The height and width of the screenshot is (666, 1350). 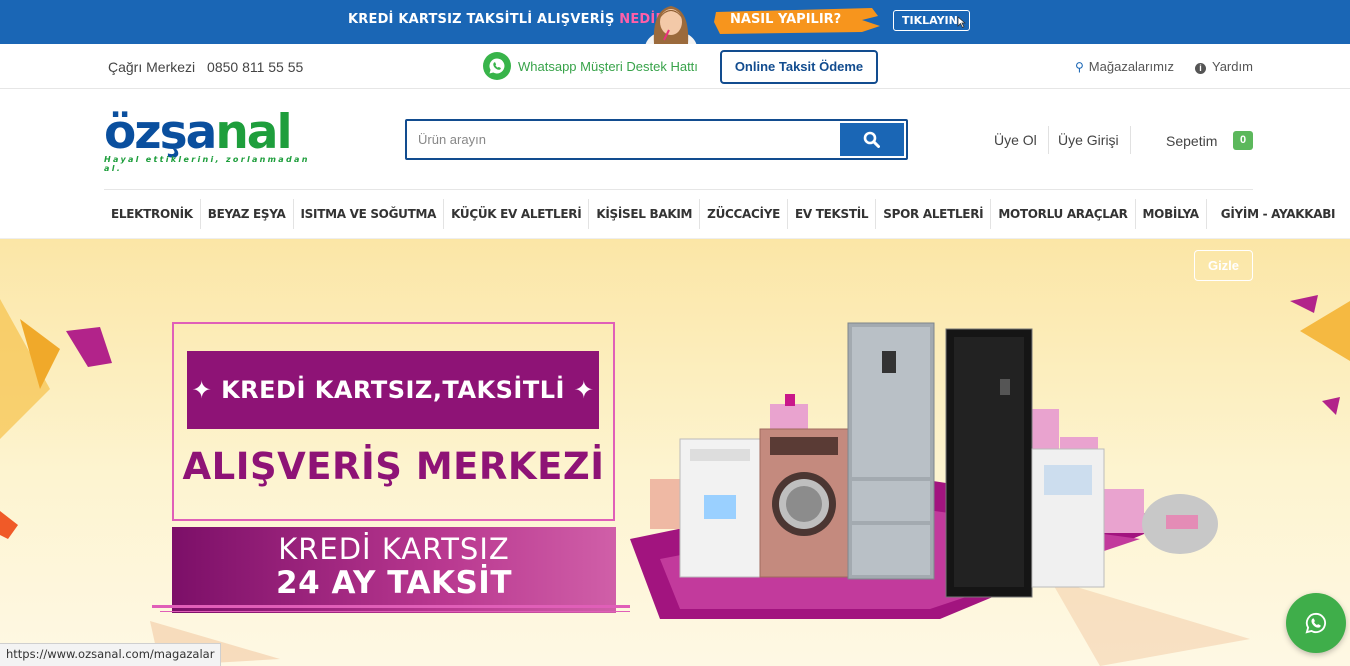 What do you see at coordinates (111, 654) in the screenshot?
I see `browser-status-url: https://www.ozsanal.com/magazalar` at bounding box center [111, 654].